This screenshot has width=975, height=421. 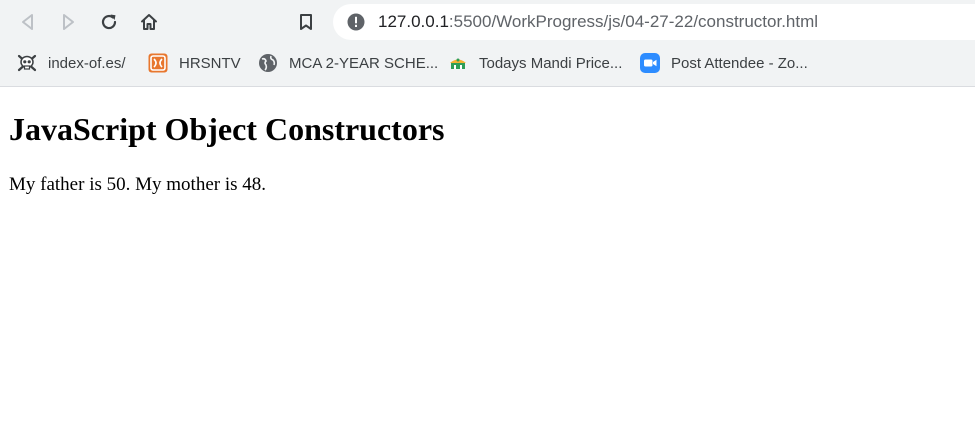 I want to click on skull-icon, so click(x=27, y=63).